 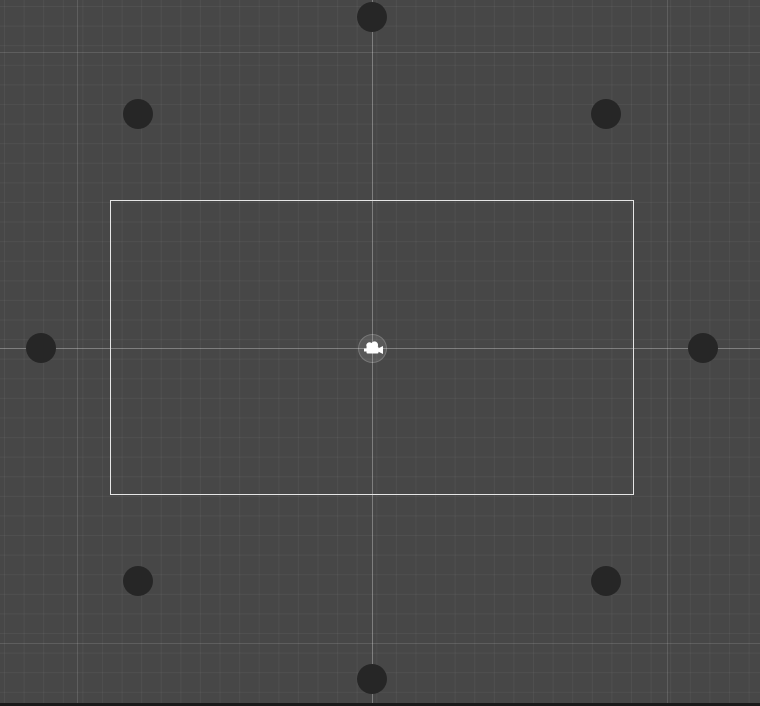 I want to click on camera-gizmo, so click(x=372, y=348).